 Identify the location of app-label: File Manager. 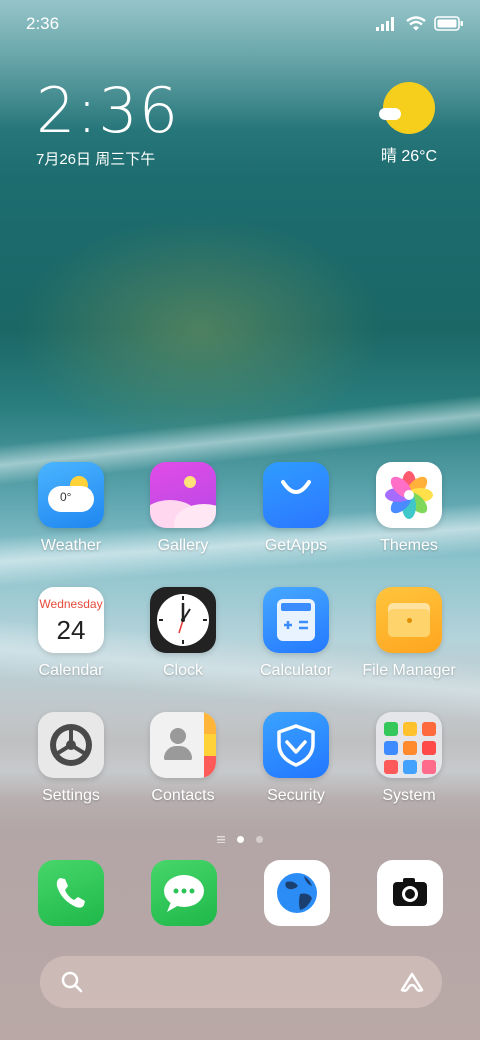
(409, 670).